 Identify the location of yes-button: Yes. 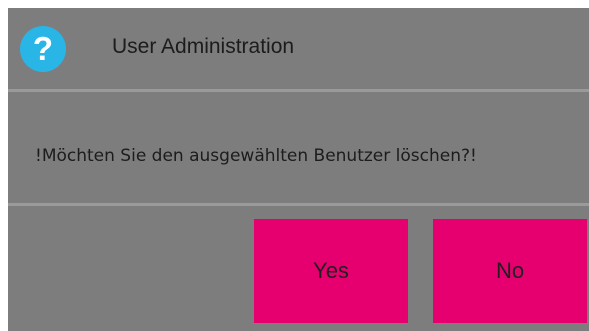
(331, 271).